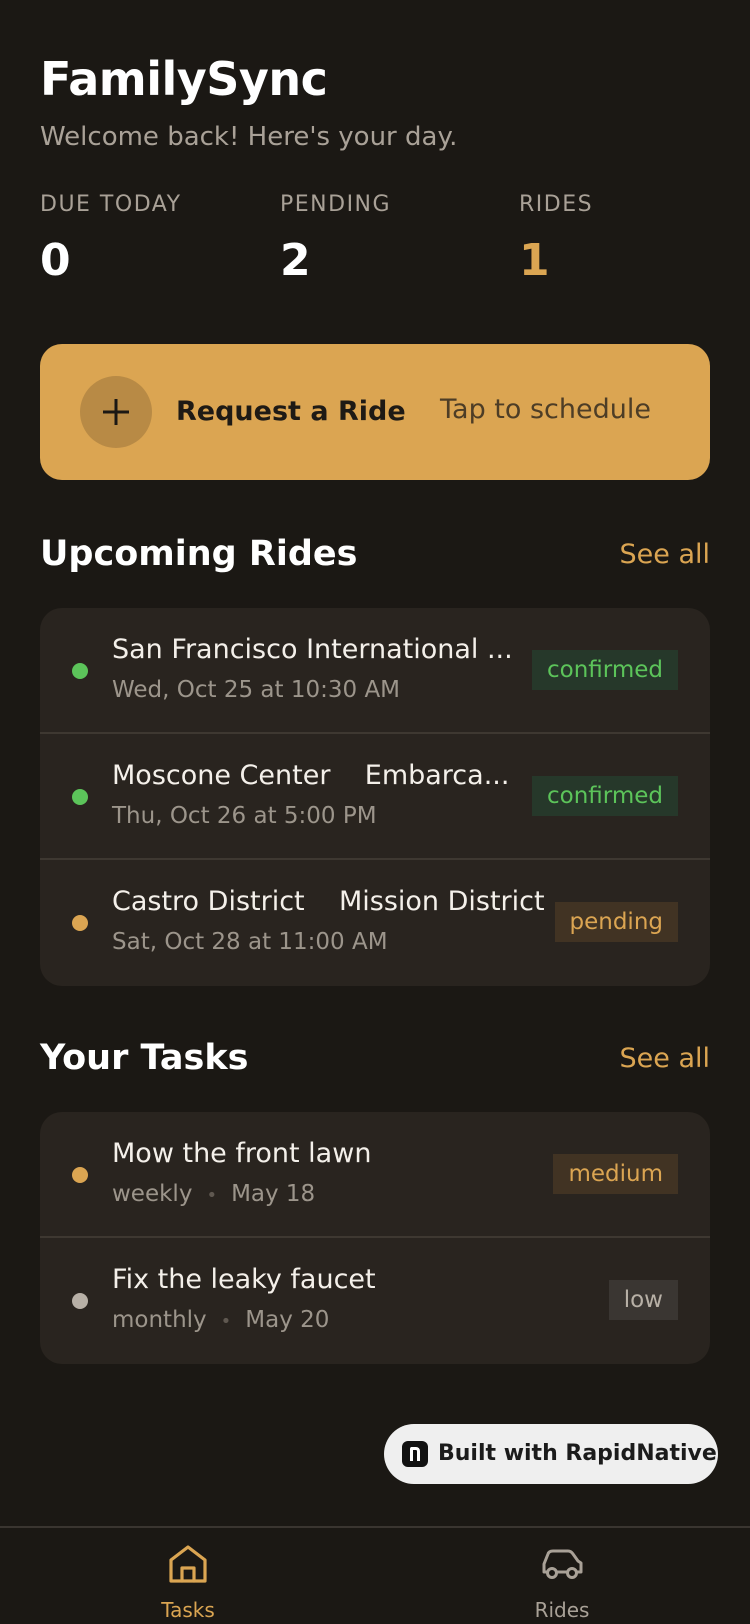 Image resolution: width=750 pixels, height=1624 pixels. What do you see at coordinates (184, 79) in the screenshot?
I see `app-title: FamilySync` at bounding box center [184, 79].